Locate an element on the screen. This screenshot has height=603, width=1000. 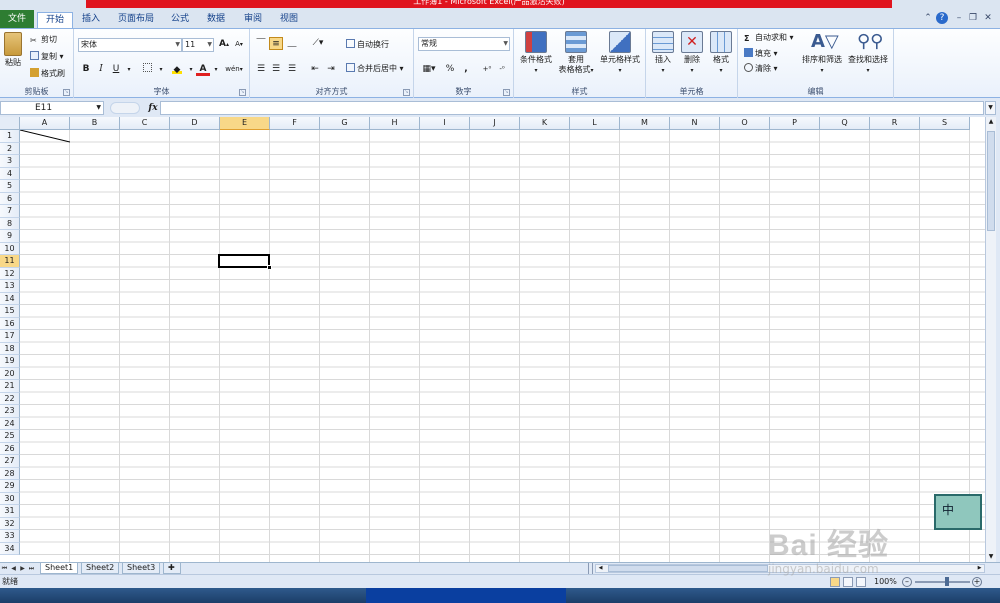
row-header-8: 8 is located at coordinates (10, 223).